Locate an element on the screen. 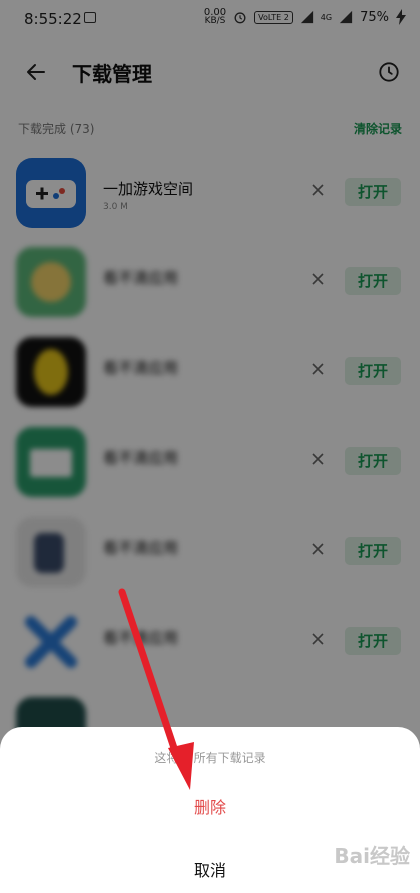 This screenshot has width=420, height=893. delete-button: 删除 is located at coordinates (210, 806).